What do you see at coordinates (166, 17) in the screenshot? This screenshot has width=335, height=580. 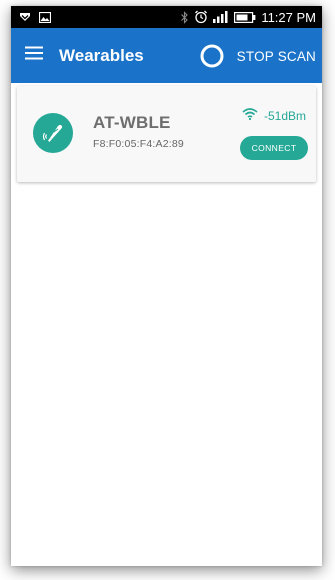 I see `status-bar: 11:27 PM` at bounding box center [166, 17].